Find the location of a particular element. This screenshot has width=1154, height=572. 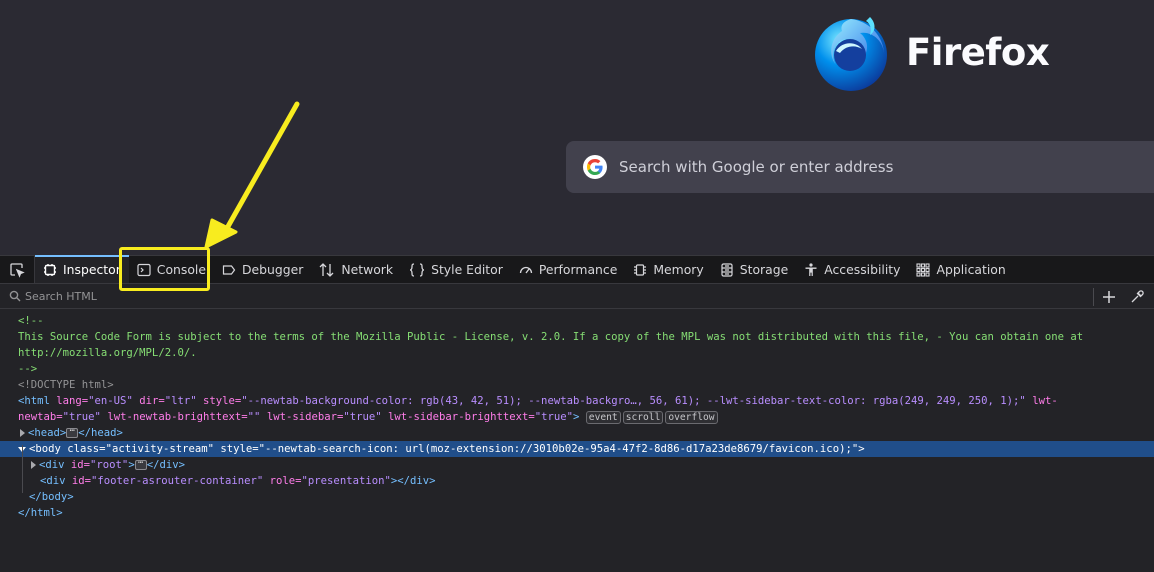

tab-label: Inspector is located at coordinates (92, 269).